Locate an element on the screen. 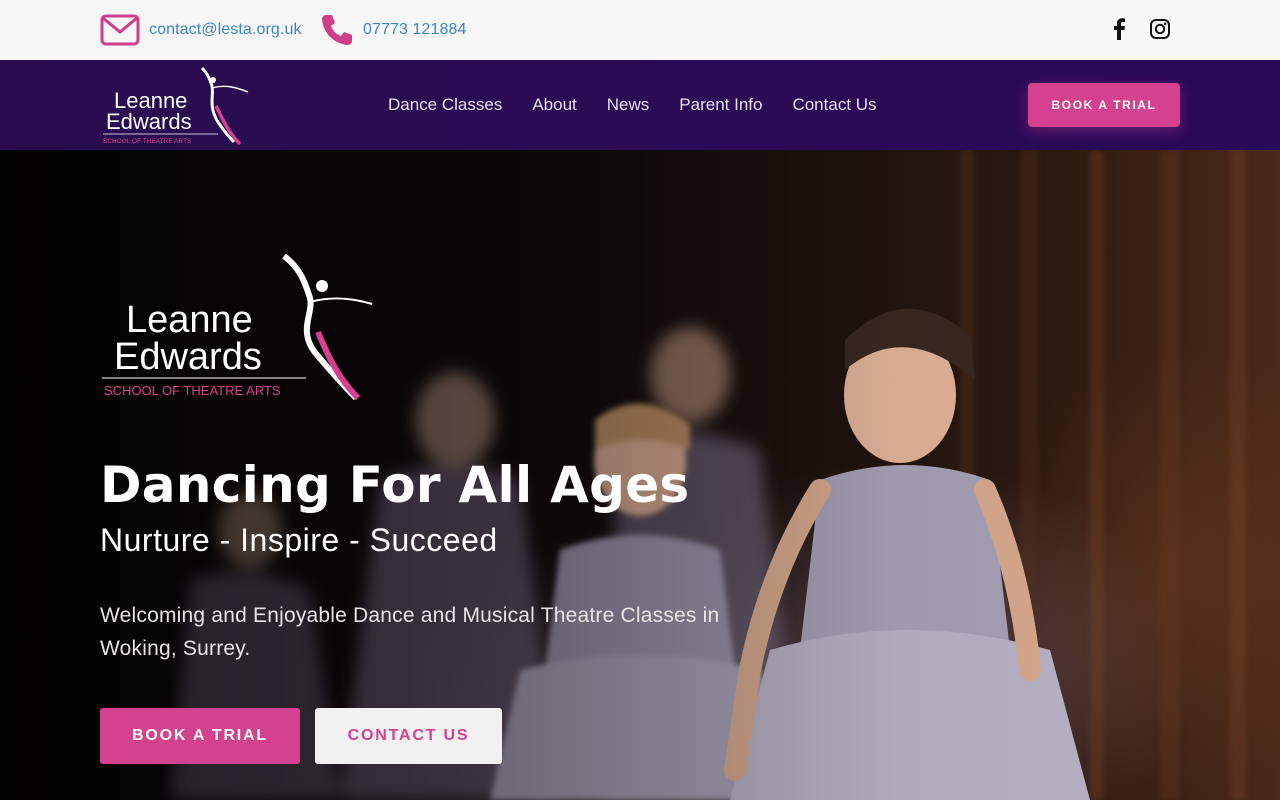 Image resolution: width=1280 pixels, height=800 pixels. nav-book-trial-button: BOOK A TRIAL is located at coordinates (1104, 105).